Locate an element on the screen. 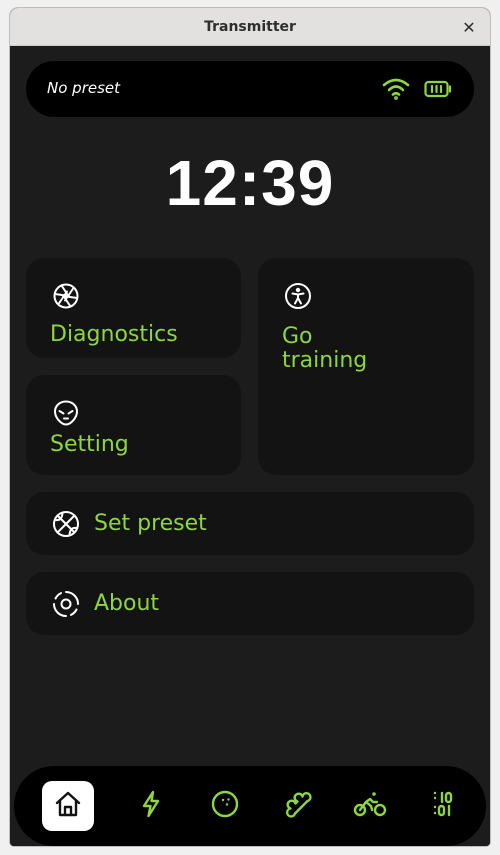 This screenshot has width=500, height=855. setting-label: Setting is located at coordinates (89, 444).